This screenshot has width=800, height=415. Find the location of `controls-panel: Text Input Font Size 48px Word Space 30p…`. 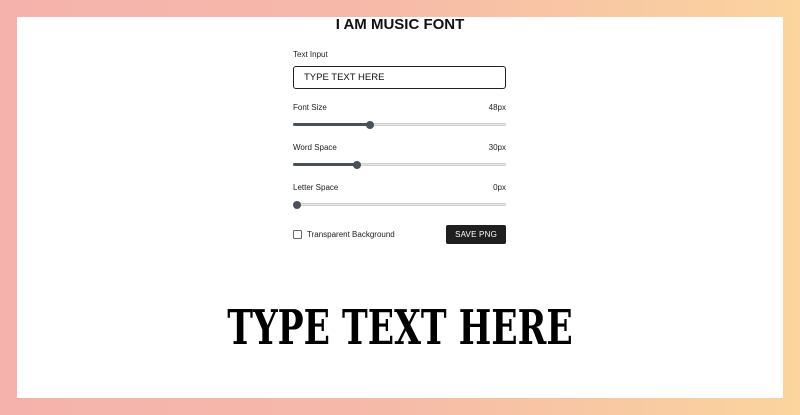

controls-panel: Text Input Font Size 48px Word Space 30p… is located at coordinates (399, 129).